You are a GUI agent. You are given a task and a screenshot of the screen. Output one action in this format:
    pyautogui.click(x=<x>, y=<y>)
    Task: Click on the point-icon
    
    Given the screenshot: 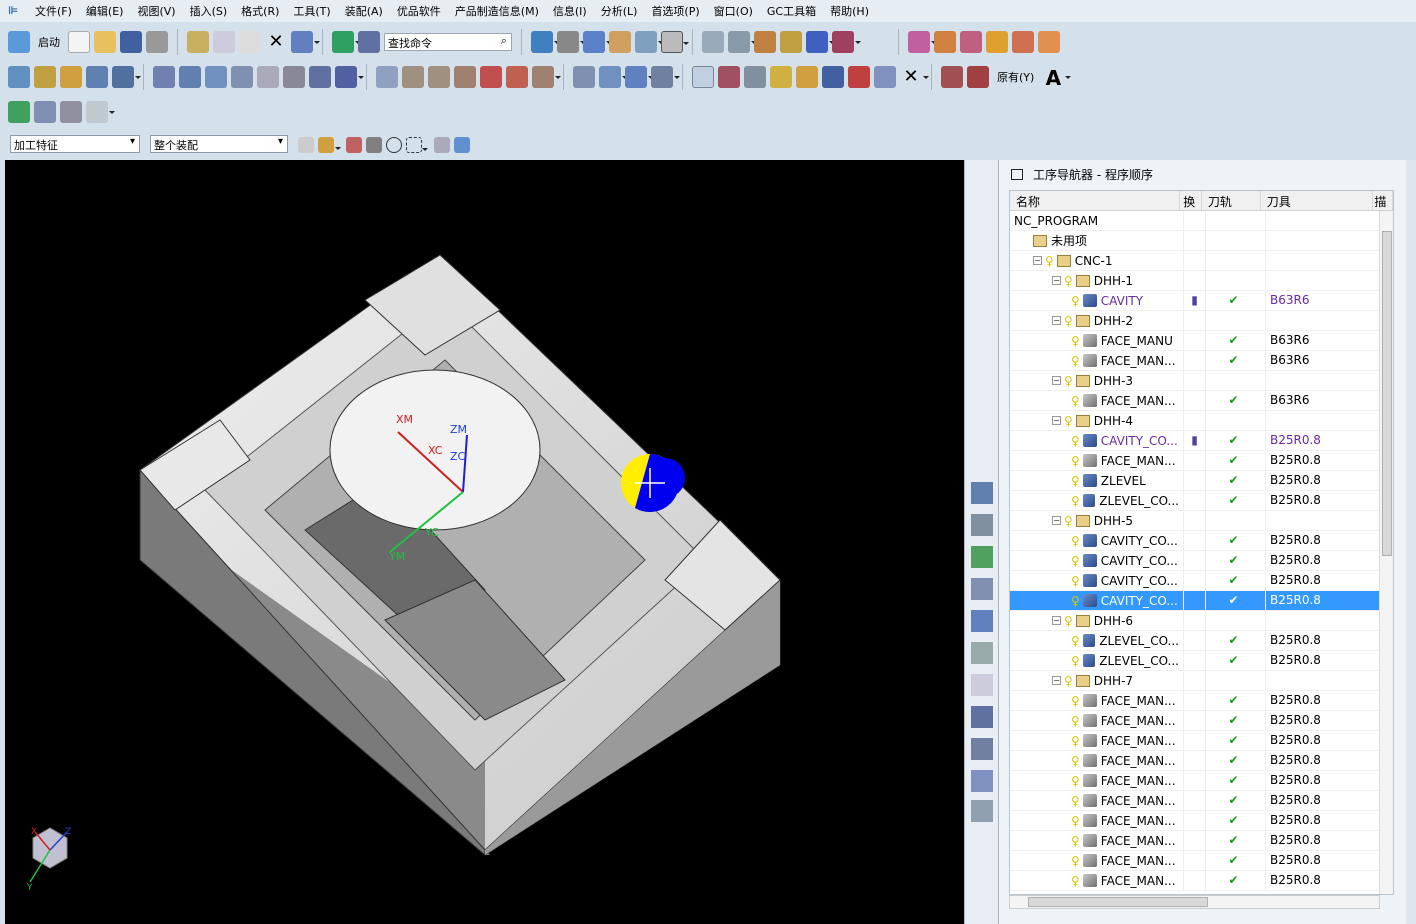 What is the action you would take?
    pyautogui.click(x=584, y=77)
    